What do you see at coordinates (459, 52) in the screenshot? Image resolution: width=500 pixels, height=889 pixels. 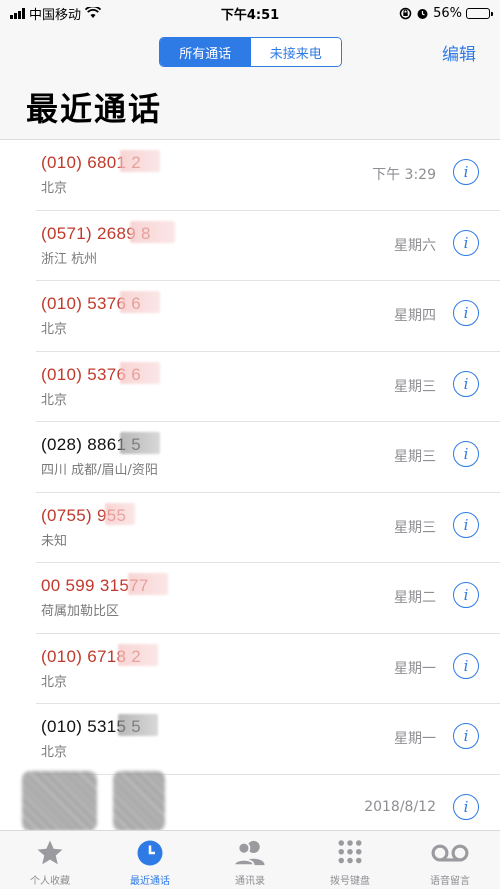 I see `edit-button: 编辑` at bounding box center [459, 52].